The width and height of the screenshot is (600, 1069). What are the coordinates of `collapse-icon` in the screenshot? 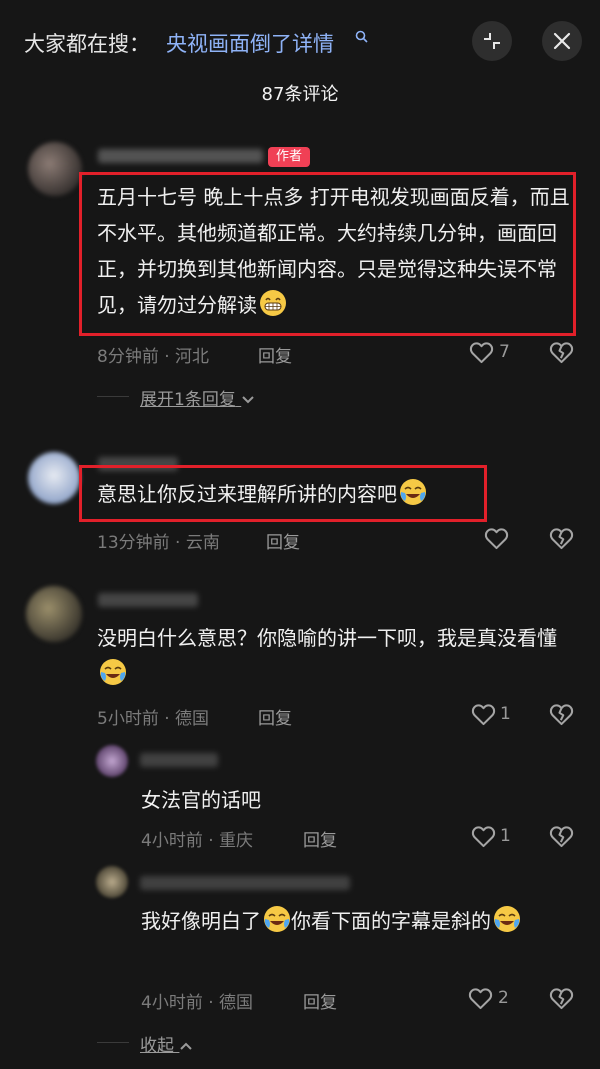 It's located at (492, 41).